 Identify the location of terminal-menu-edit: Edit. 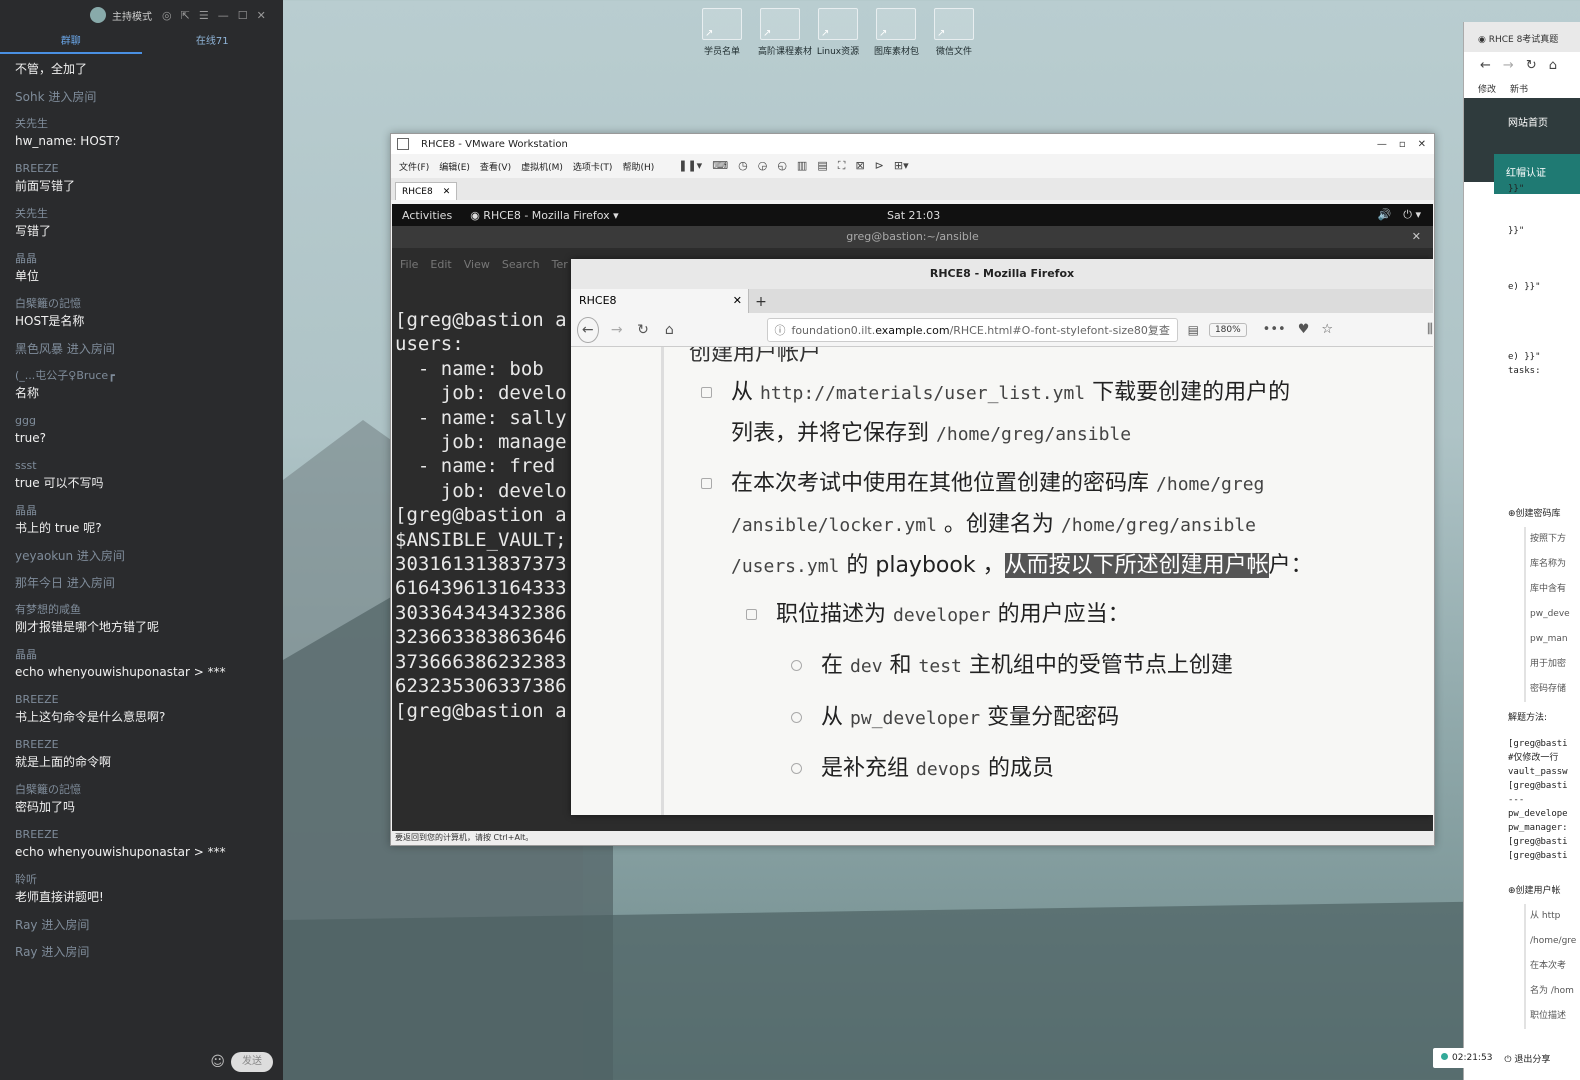
(440, 264).